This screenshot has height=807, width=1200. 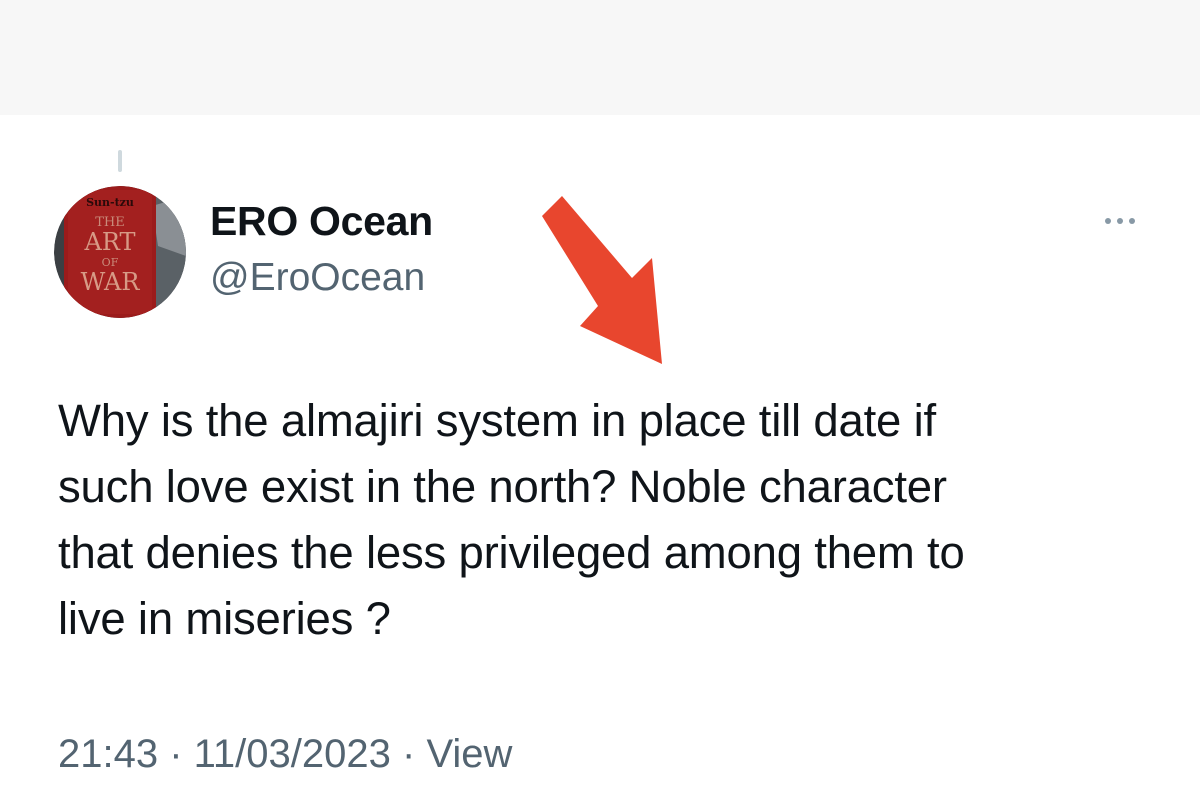 I want to click on avatar-book-author: Sun-tzu, so click(x=110, y=202).